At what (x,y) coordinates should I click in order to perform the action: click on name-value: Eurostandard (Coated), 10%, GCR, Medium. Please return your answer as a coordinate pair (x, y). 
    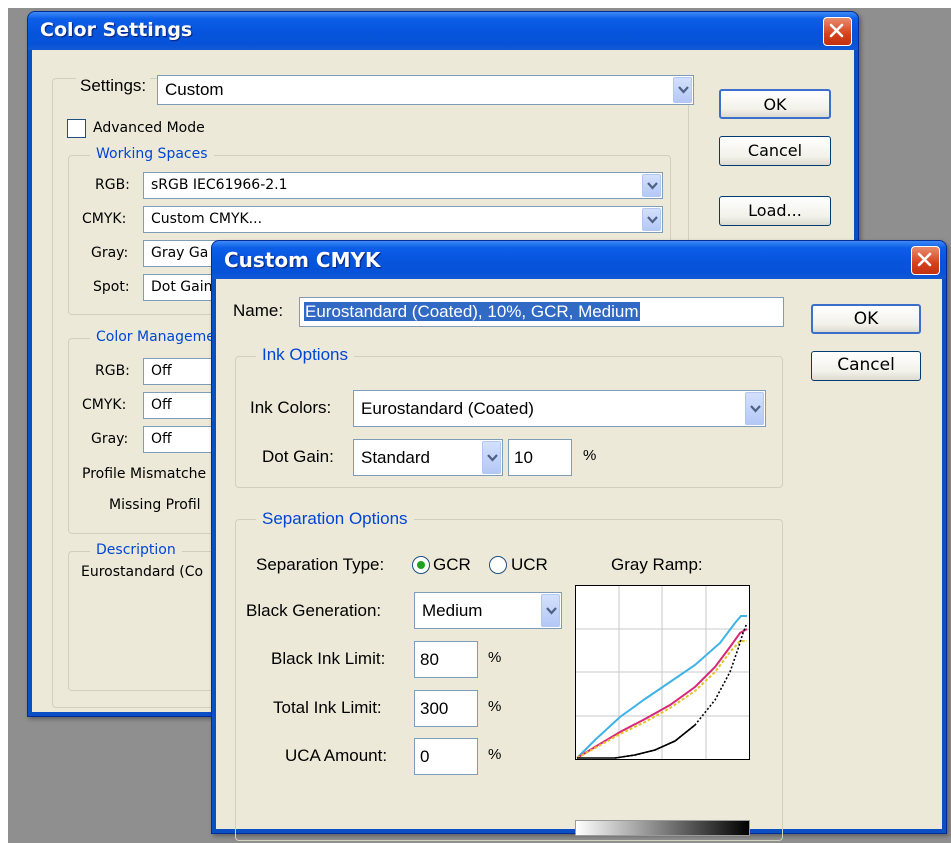
    Looking at the image, I should click on (472, 311).